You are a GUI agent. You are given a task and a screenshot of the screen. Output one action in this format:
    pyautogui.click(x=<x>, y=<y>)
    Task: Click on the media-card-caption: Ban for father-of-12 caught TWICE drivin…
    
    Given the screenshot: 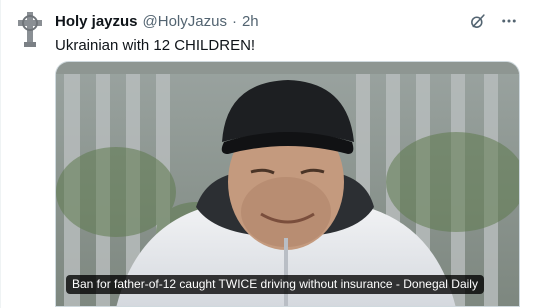 What is the action you would take?
    pyautogui.click(x=275, y=284)
    